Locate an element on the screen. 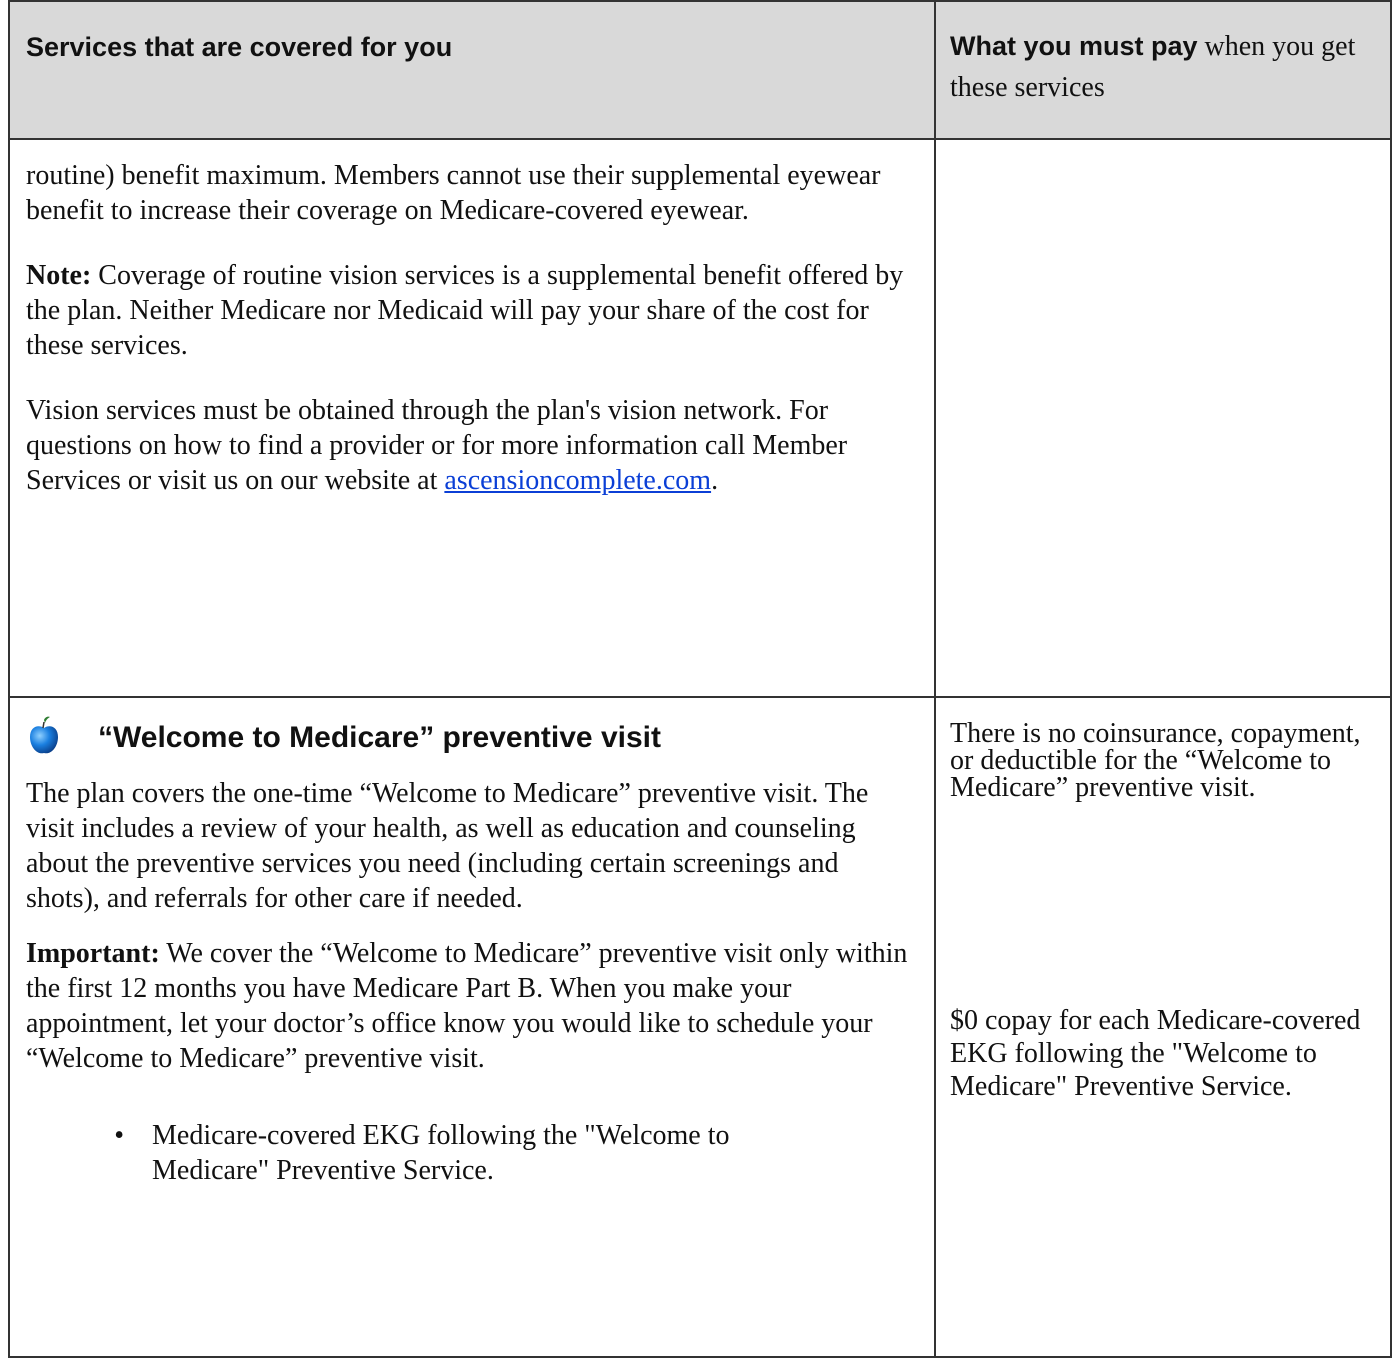 The width and height of the screenshot is (1393, 1358). vision-pay-cell is located at coordinates (1163, 418).